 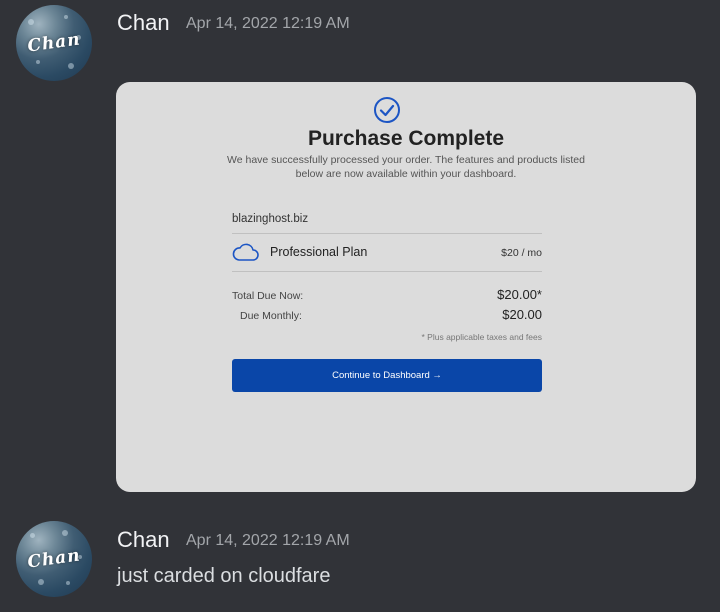 What do you see at coordinates (387, 110) in the screenshot?
I see `check-circle-icon` at bounding box center [387, 110].